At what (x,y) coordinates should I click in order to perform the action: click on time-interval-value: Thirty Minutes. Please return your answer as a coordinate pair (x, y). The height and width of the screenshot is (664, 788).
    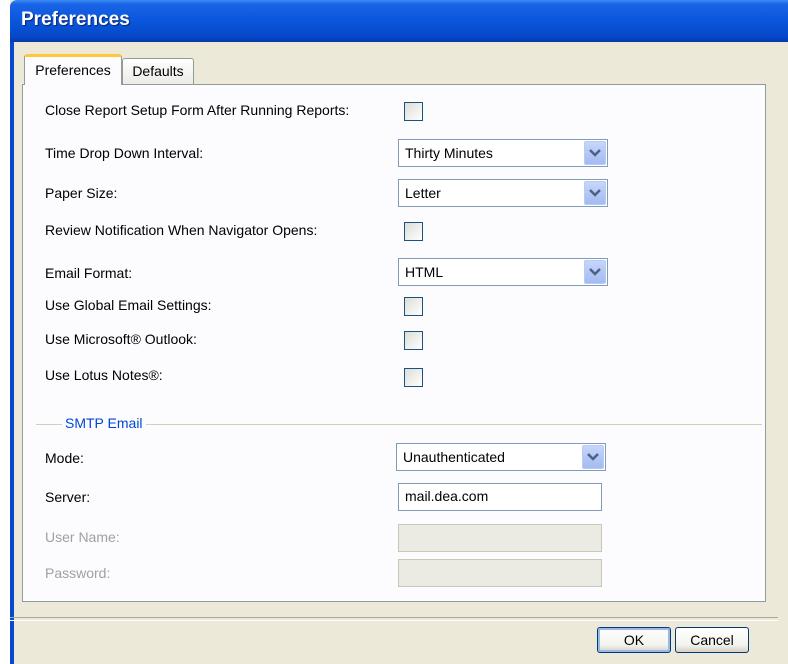
    Looking at the image, I should click on (449, 153).